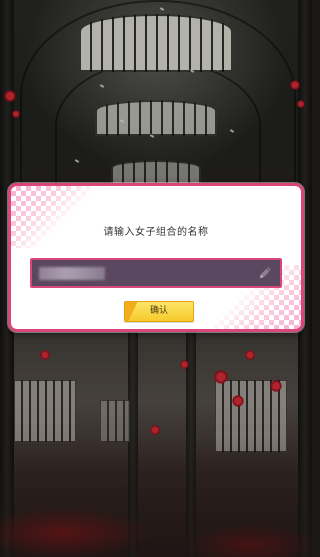 The height and width of the screenshot is (557, 320). I want to click on group-name-input, so click(156, 273).